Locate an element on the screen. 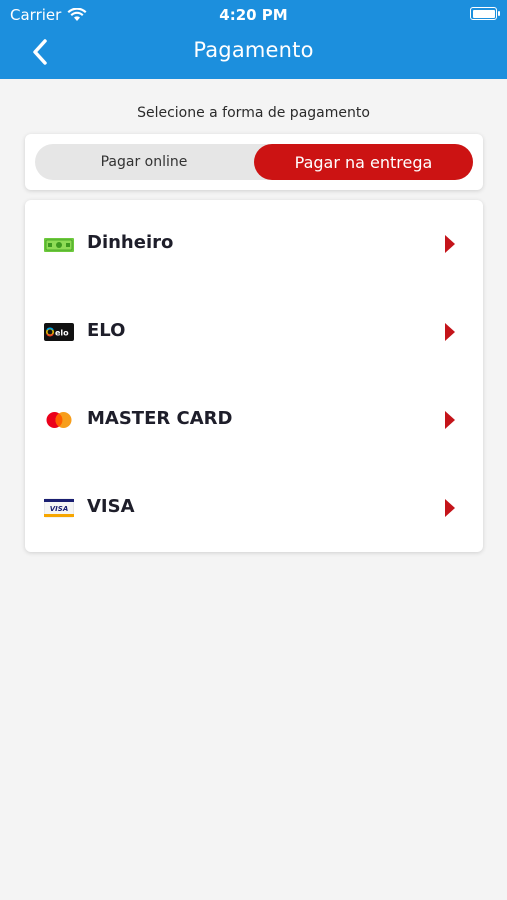 The image size is (507, 900). tab-pagar-na-entrega: Pagar na entrega is located at coordinates (363, 162).